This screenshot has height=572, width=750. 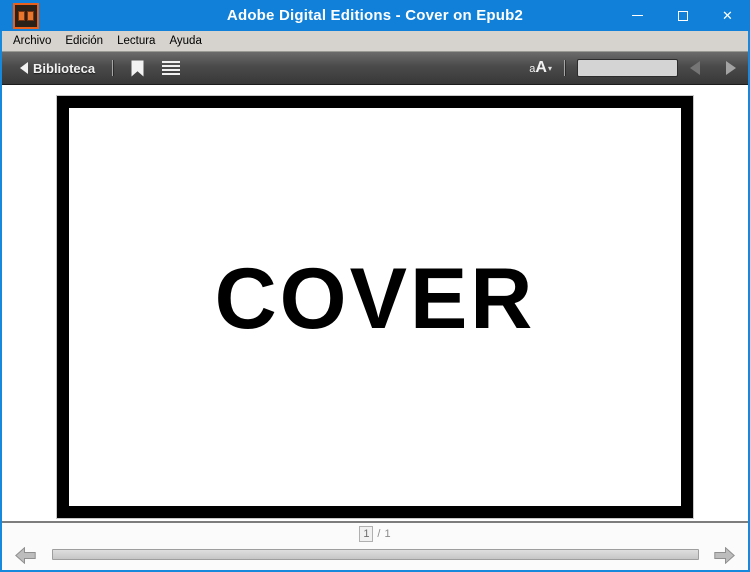 What do you see at coordinates (171, 68) in the screenshot?
I see `table-of-contents-button` at bounding box center [171, 68].